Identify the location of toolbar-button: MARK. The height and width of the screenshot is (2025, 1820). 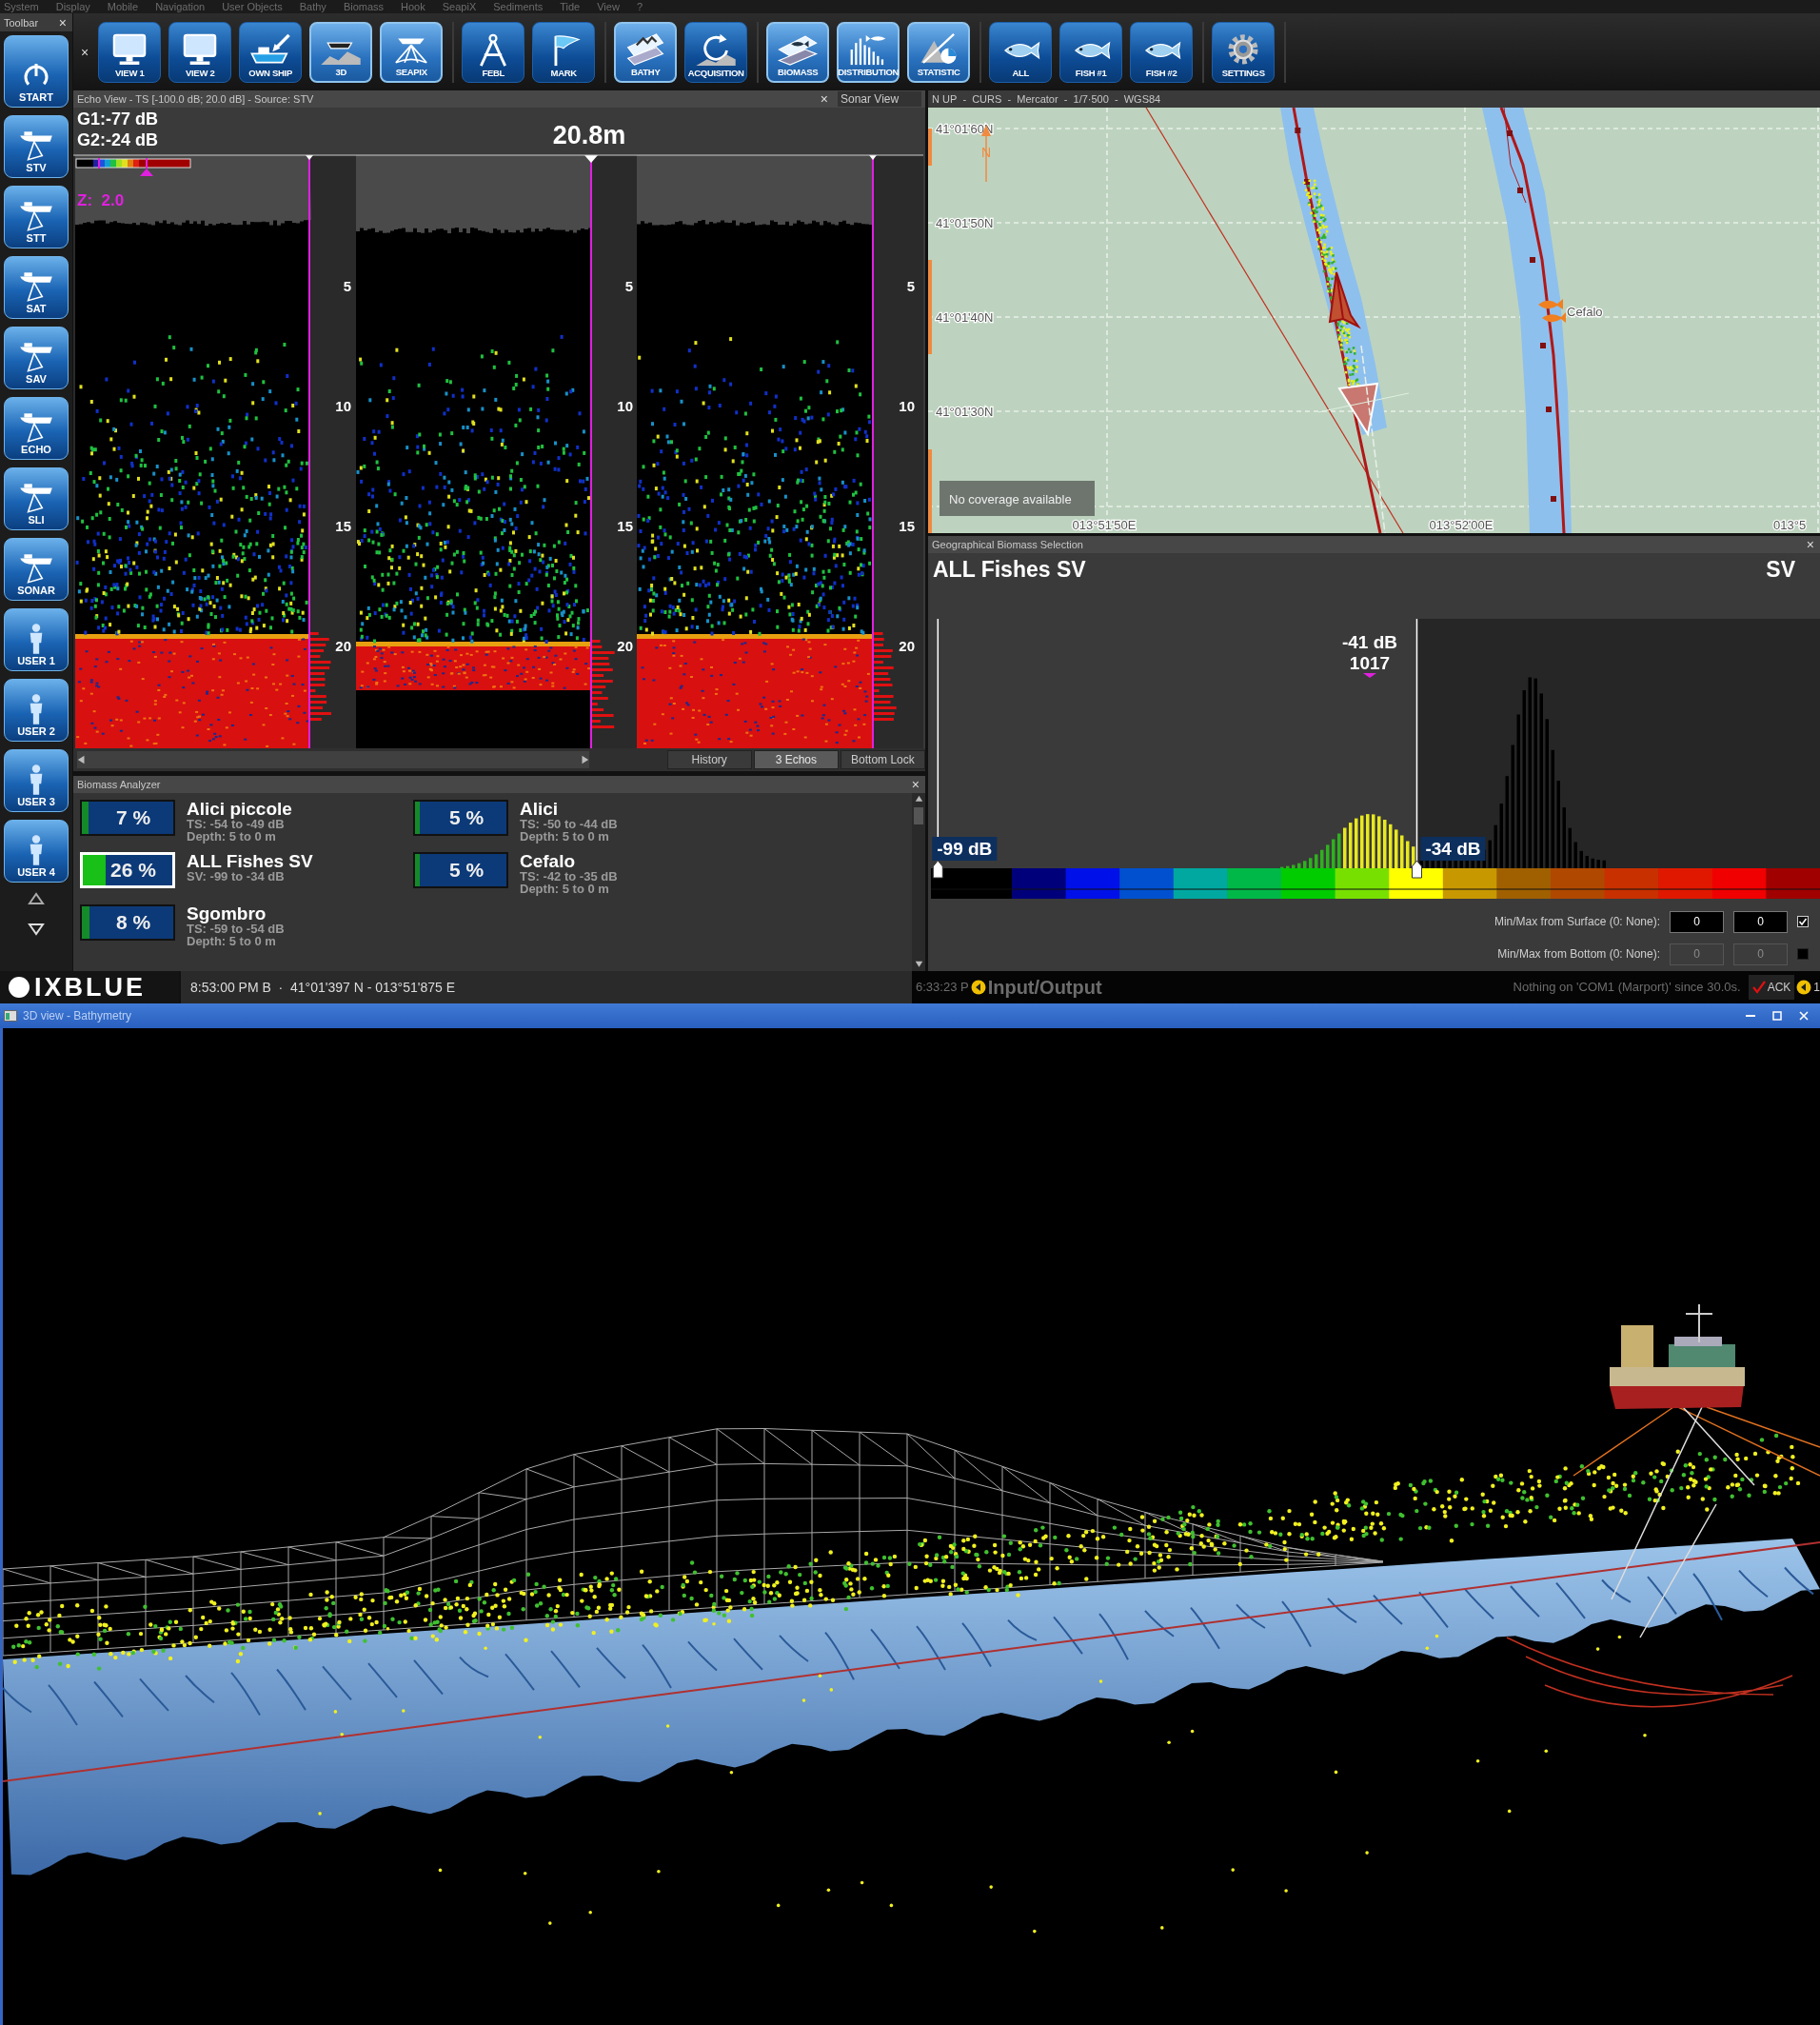
(564, 52).